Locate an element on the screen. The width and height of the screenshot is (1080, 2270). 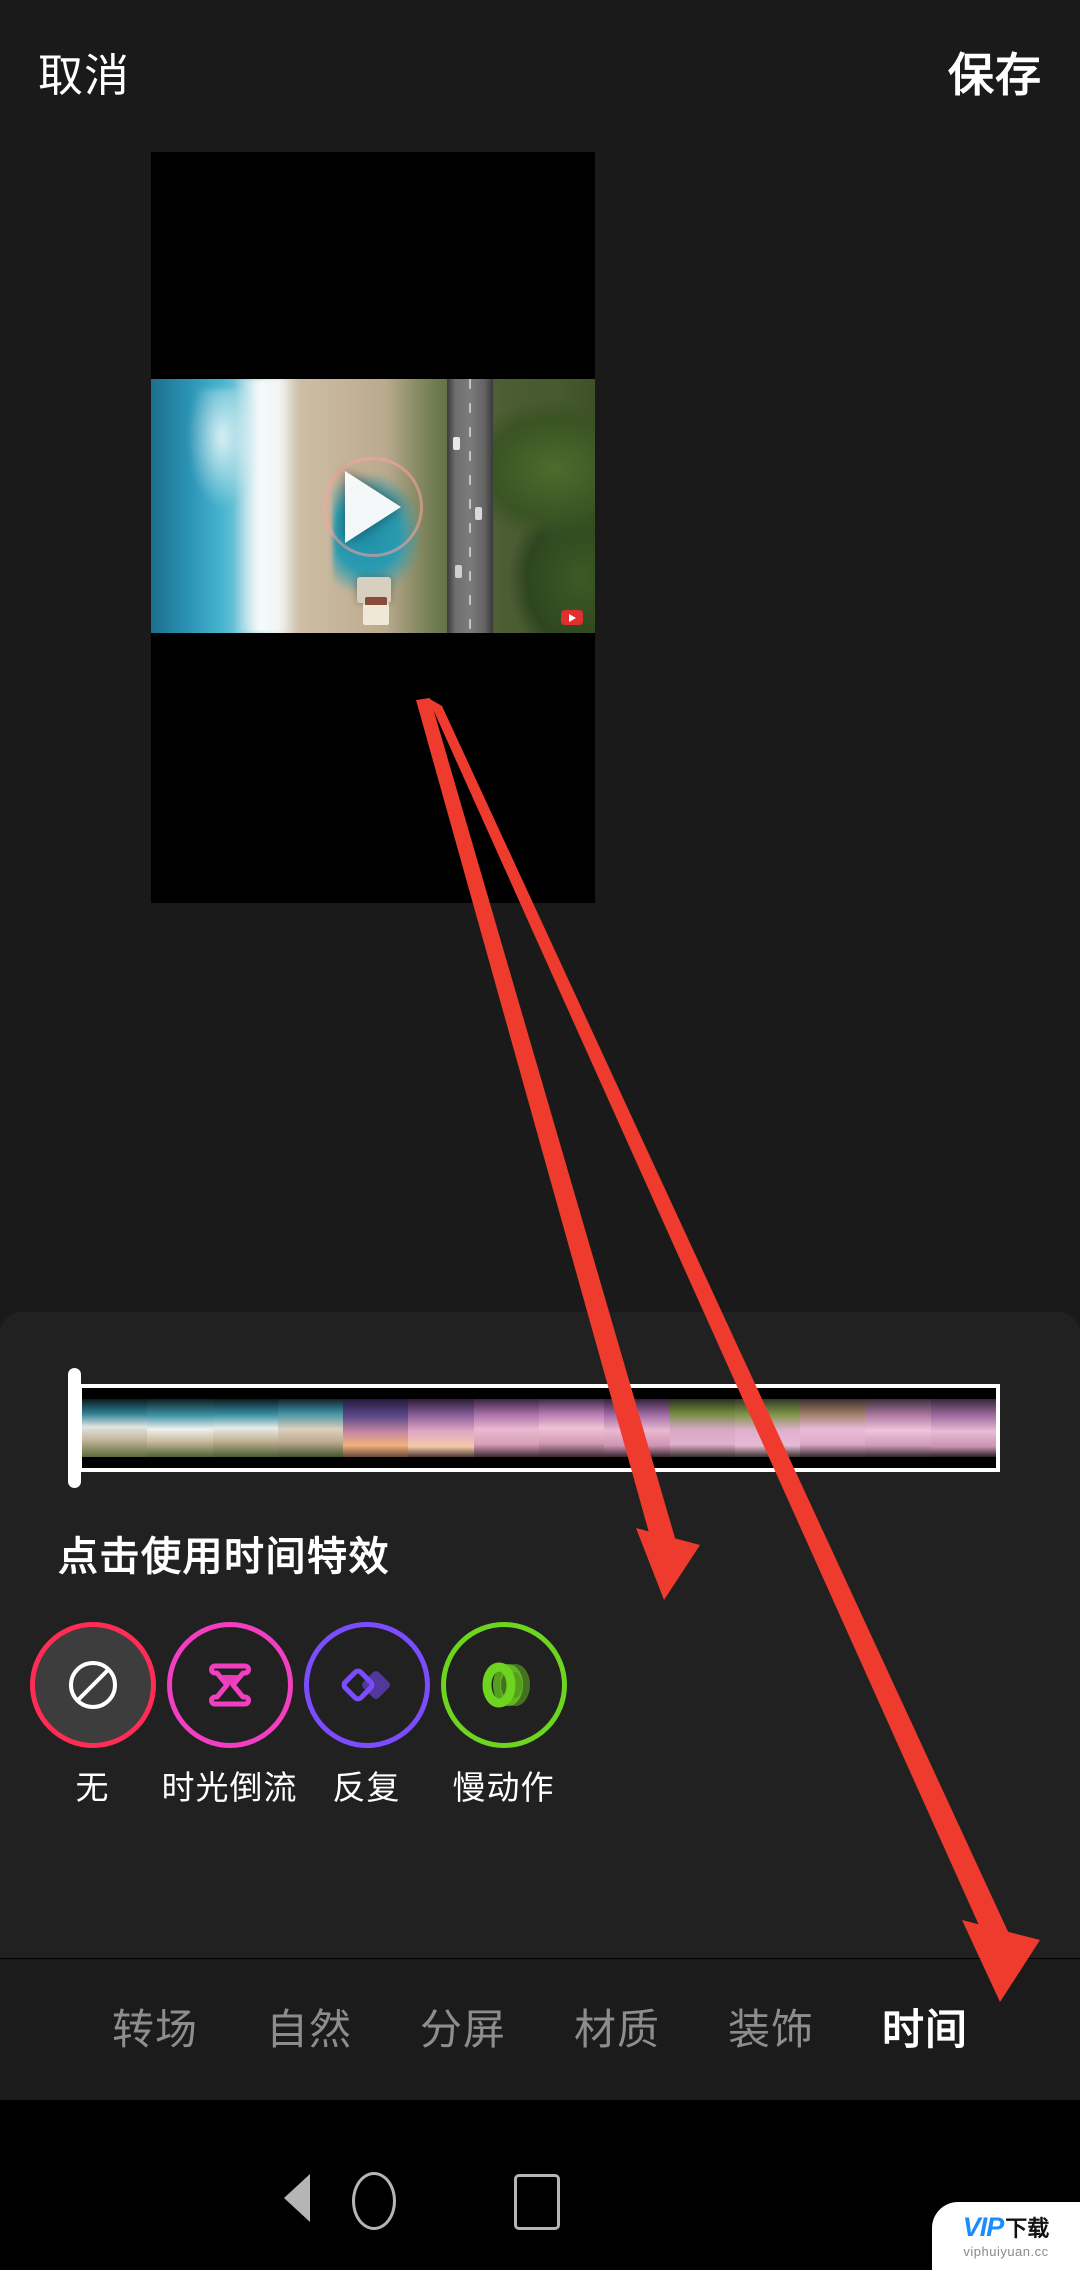
home-circle-icon is located at coordinates (374, 2201).